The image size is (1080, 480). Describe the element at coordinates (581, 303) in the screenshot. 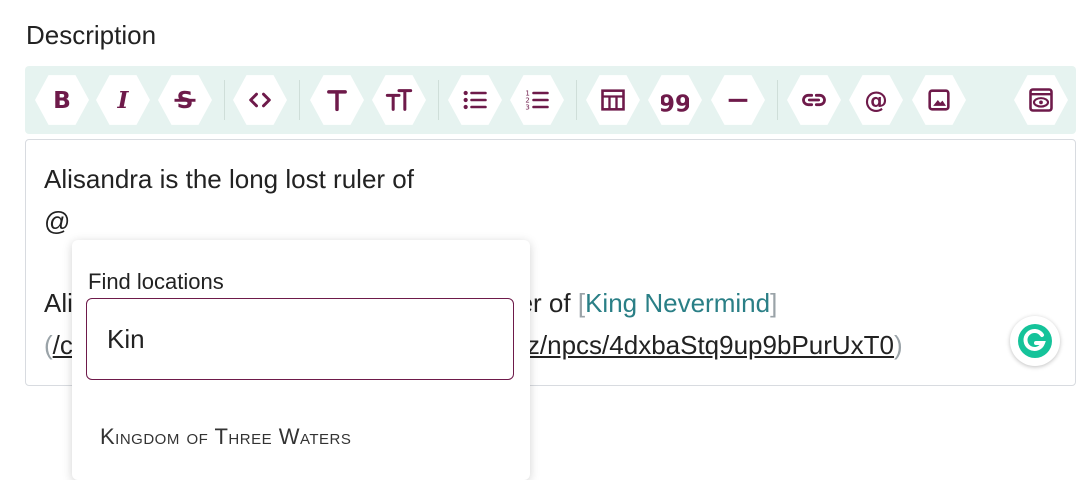

I see `link-bracket: [` at that location.